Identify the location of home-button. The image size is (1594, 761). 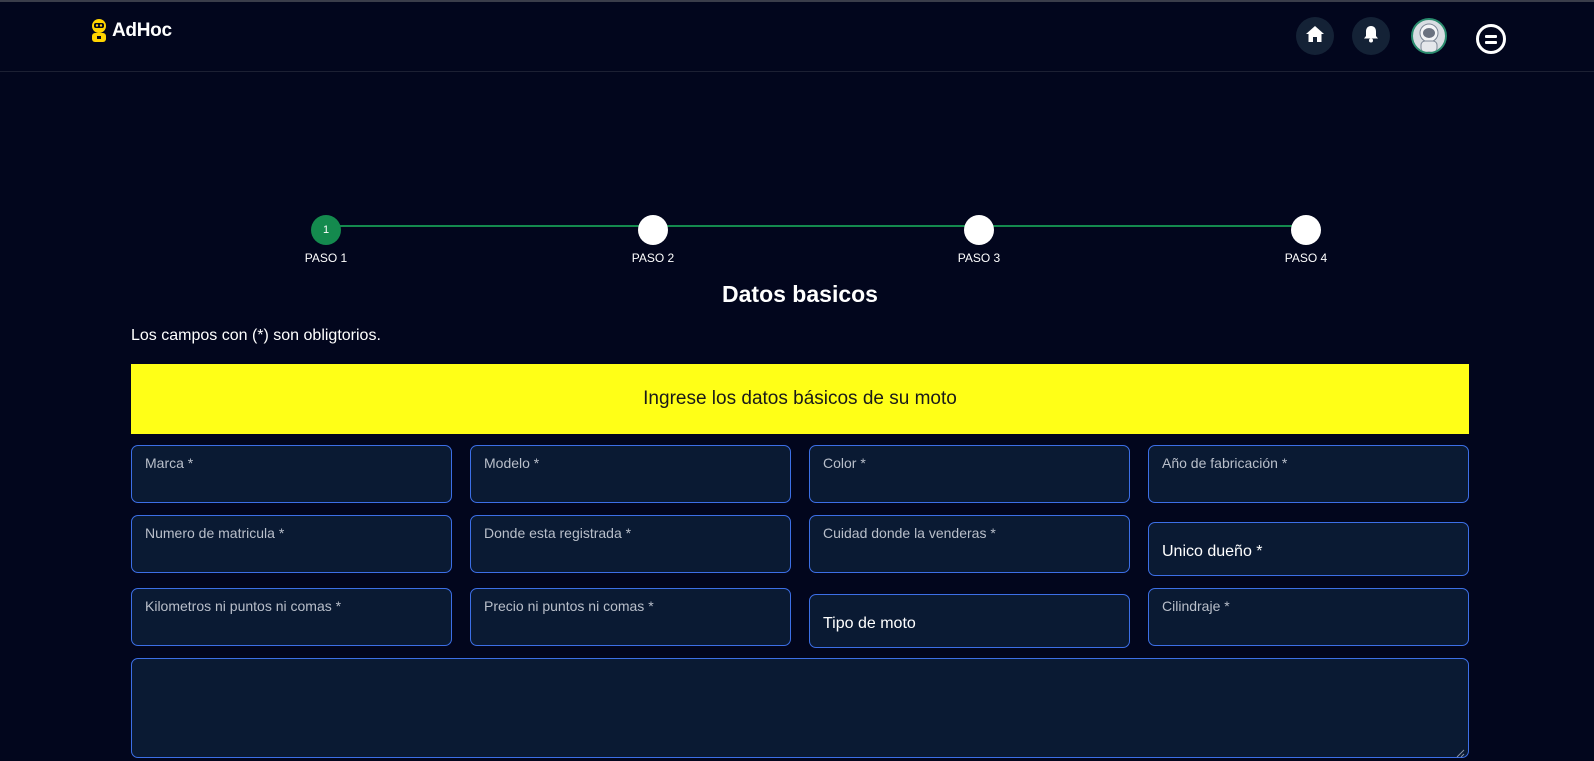
(1315, 36).